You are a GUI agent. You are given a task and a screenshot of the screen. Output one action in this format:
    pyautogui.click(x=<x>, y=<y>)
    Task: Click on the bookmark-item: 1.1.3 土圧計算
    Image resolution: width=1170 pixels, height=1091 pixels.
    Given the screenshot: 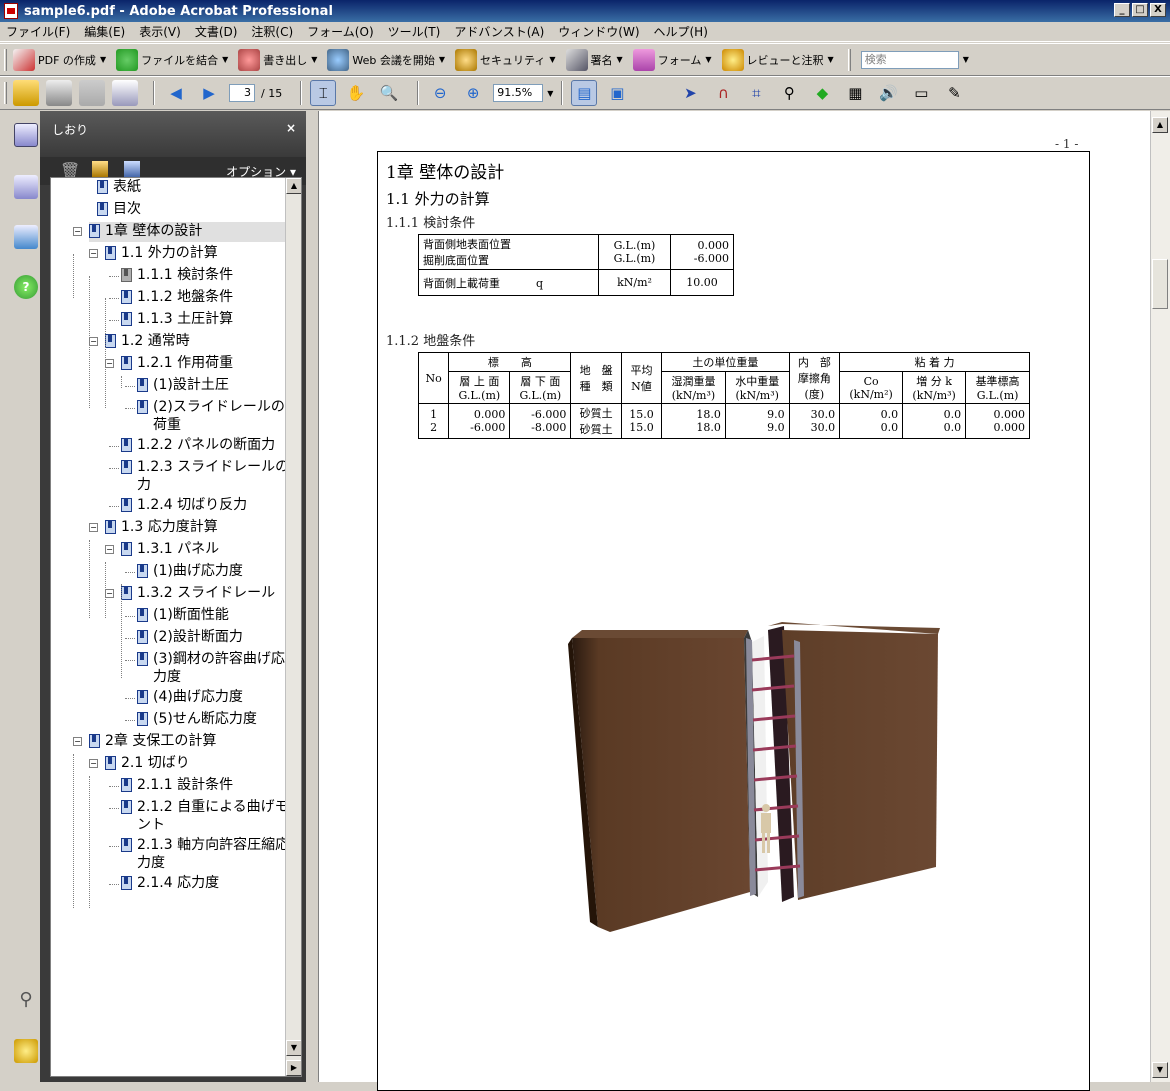 What is the action you would take?
    pyautogui.click(x=177, y=320)
    